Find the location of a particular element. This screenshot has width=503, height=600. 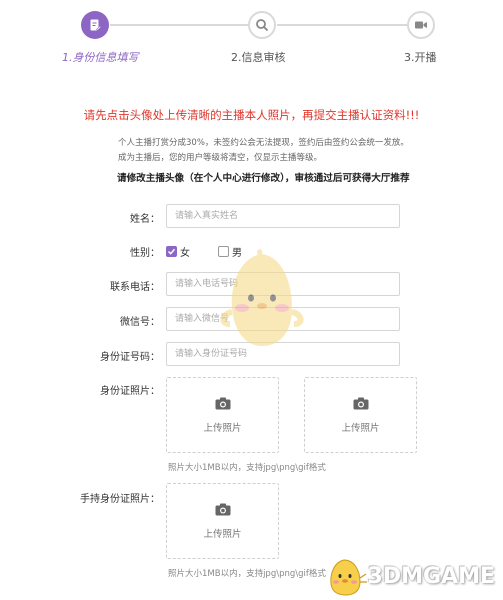

watermark-text: 3DMGAME is located at coordinates (431, 576).